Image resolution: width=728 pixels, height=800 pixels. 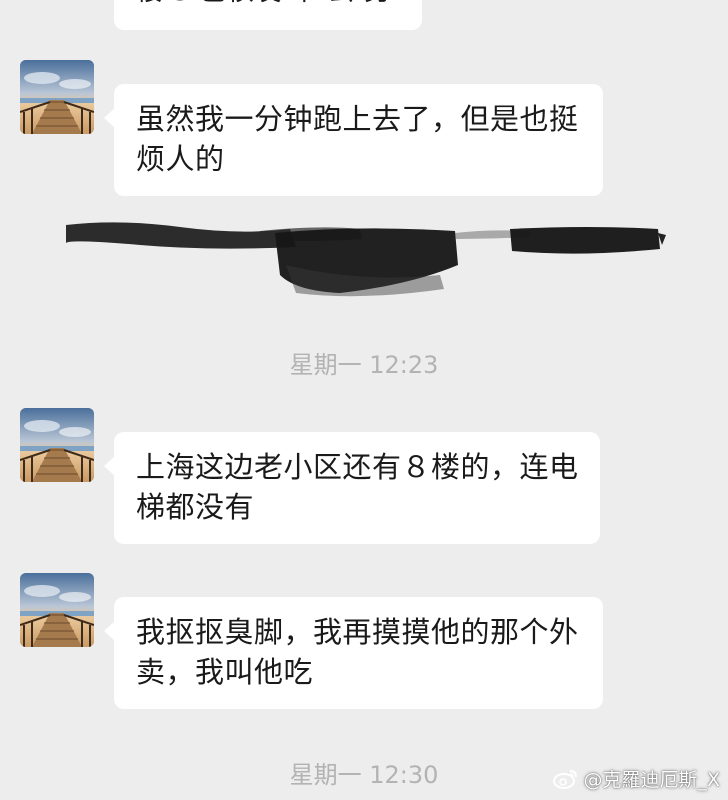 I want to click on message-bubble: 我抠抠臭脚，我再摸摸他的那个外 卖，我叫他吃, so click(x=353, y=653).